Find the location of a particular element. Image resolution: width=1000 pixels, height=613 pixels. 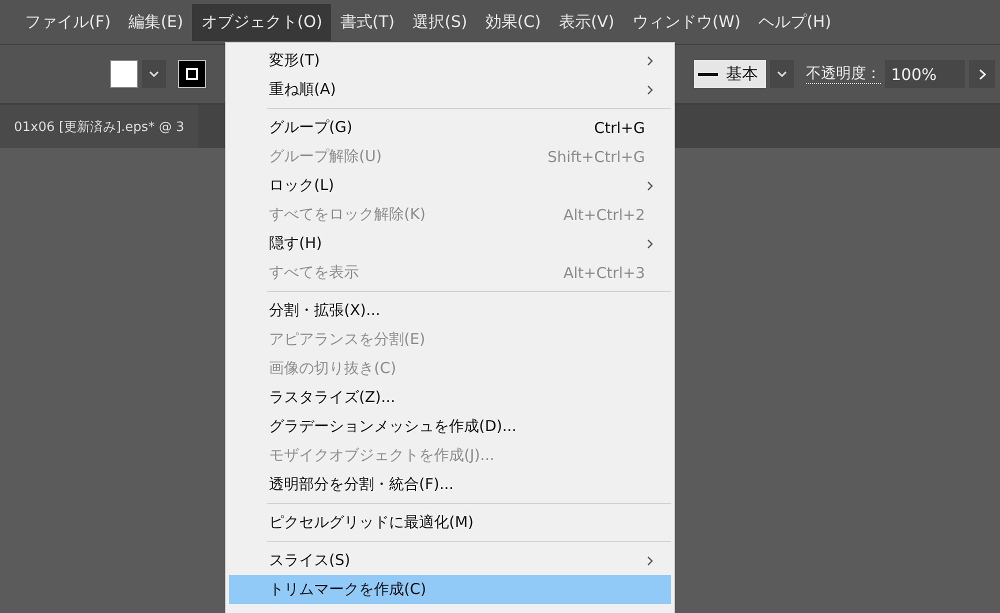

menu-item: 選択(S) is located at coordinates (440, 22).